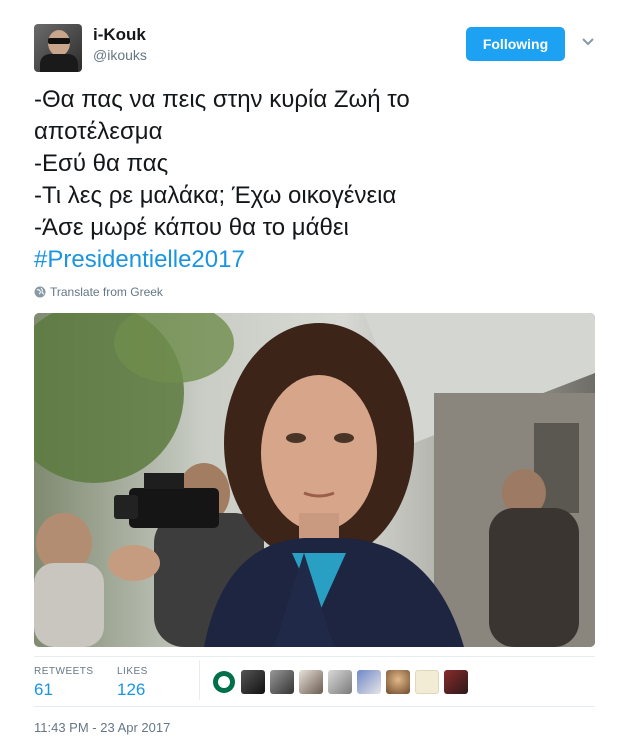 The image size is (621, 748). What do you see at coordinates (215, 195) in the screenshot?
I see `tweet-line: -Τι λες ρε μαλάκα; Έχω οικογένεια` at bounding box center [215, 195].